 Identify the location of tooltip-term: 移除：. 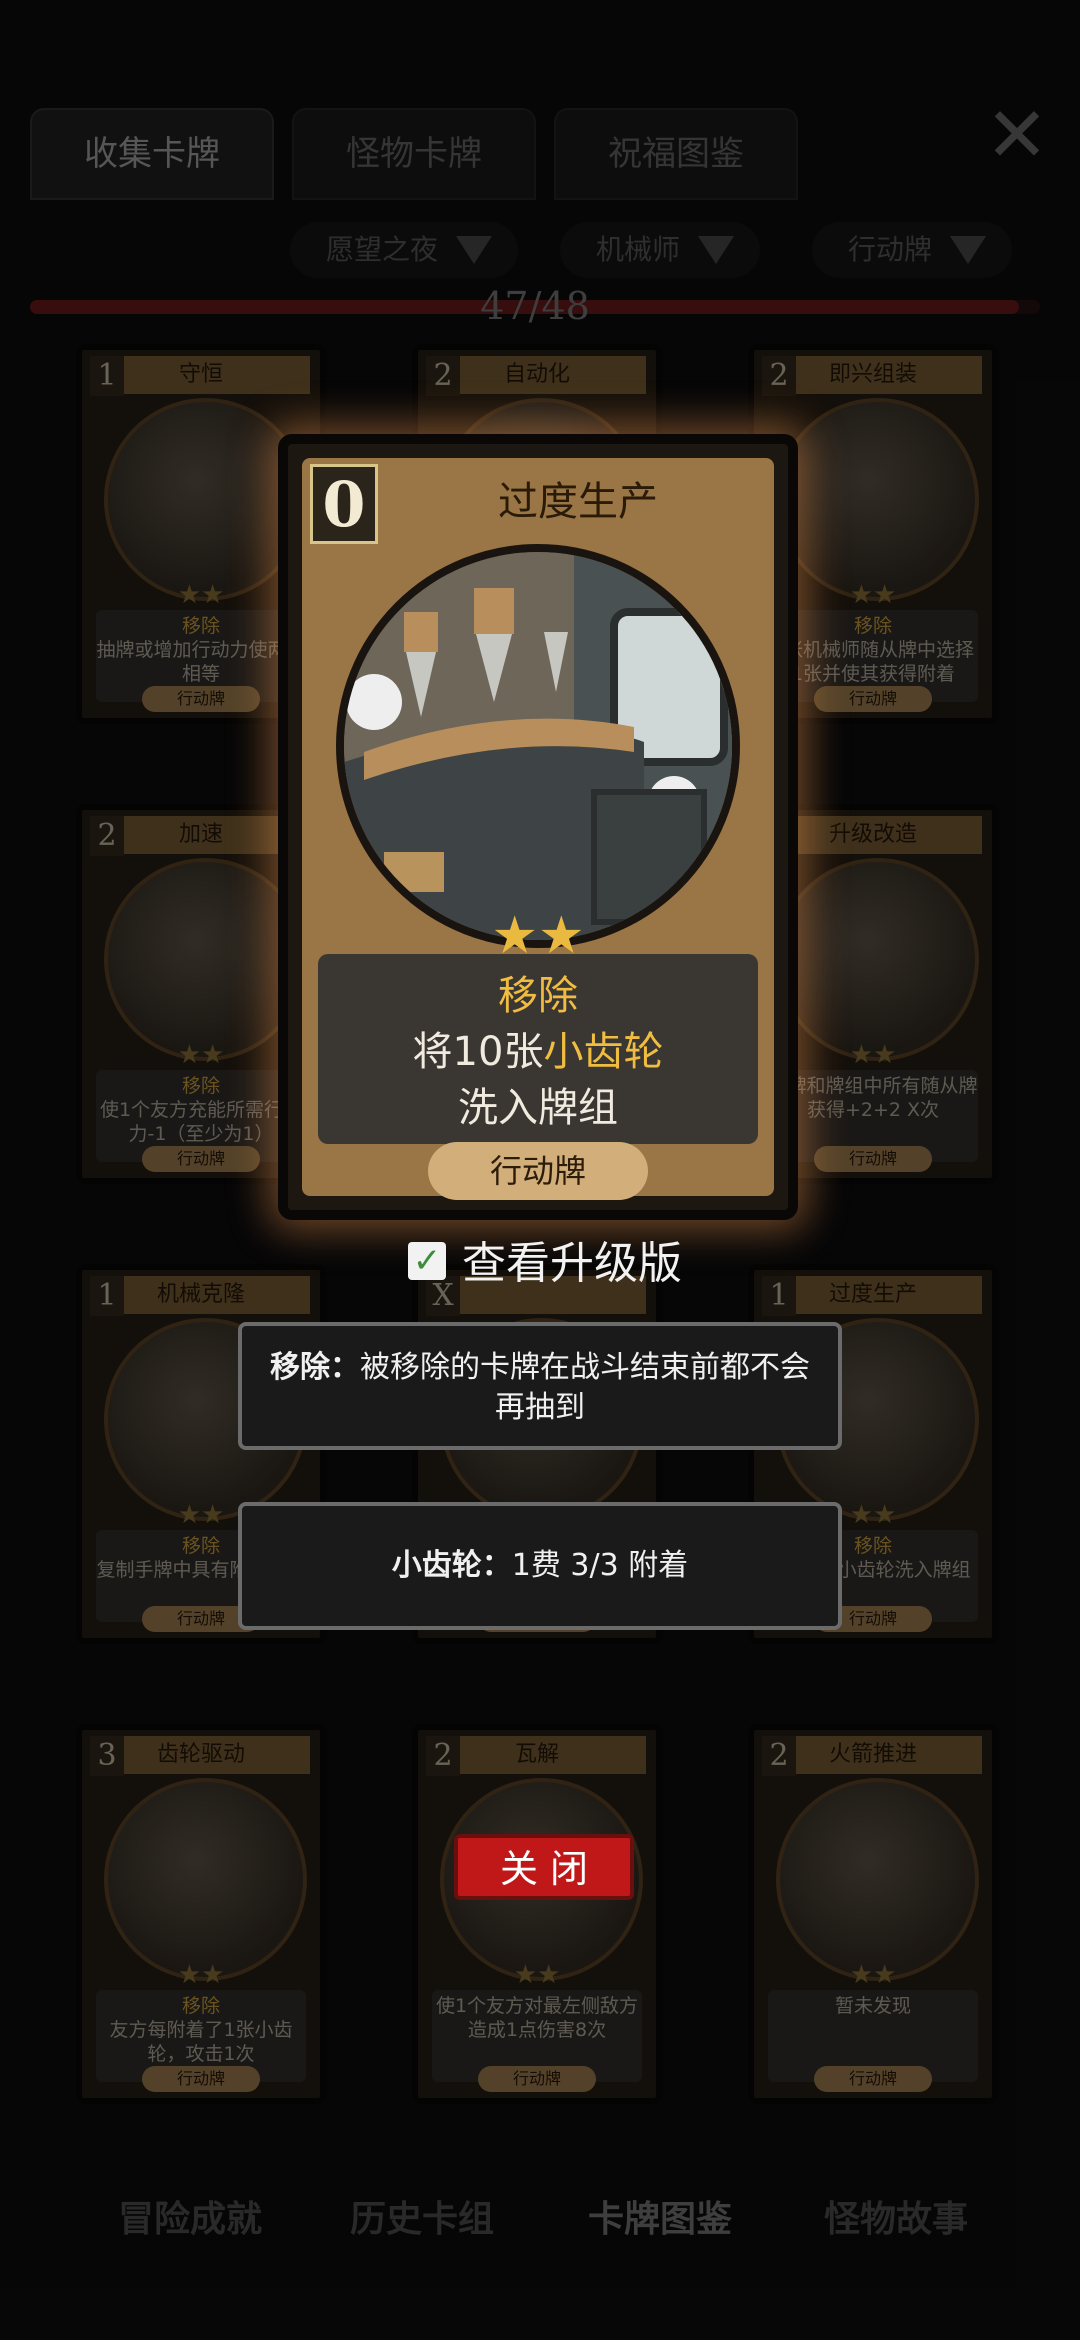
(315, 1367).